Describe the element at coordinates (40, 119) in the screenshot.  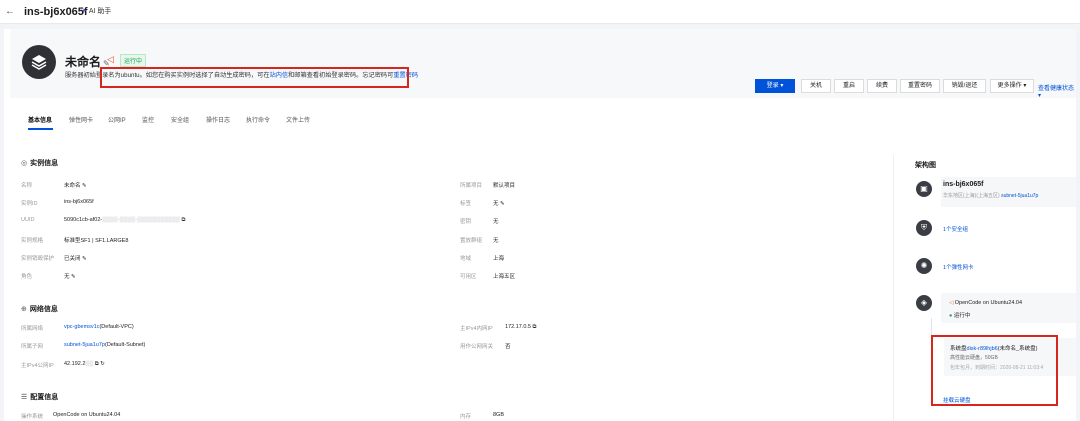
I see `tab-basic-info: 基本信息` at that location.